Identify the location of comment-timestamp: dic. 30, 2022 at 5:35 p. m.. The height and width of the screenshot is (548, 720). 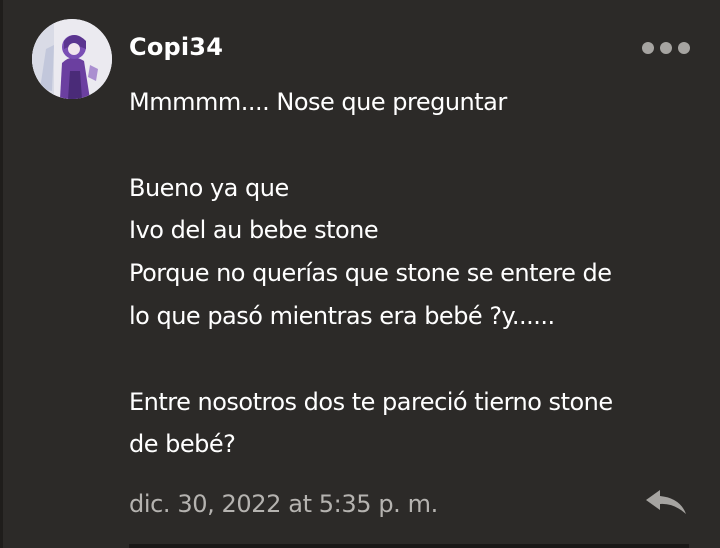
(283, 504).